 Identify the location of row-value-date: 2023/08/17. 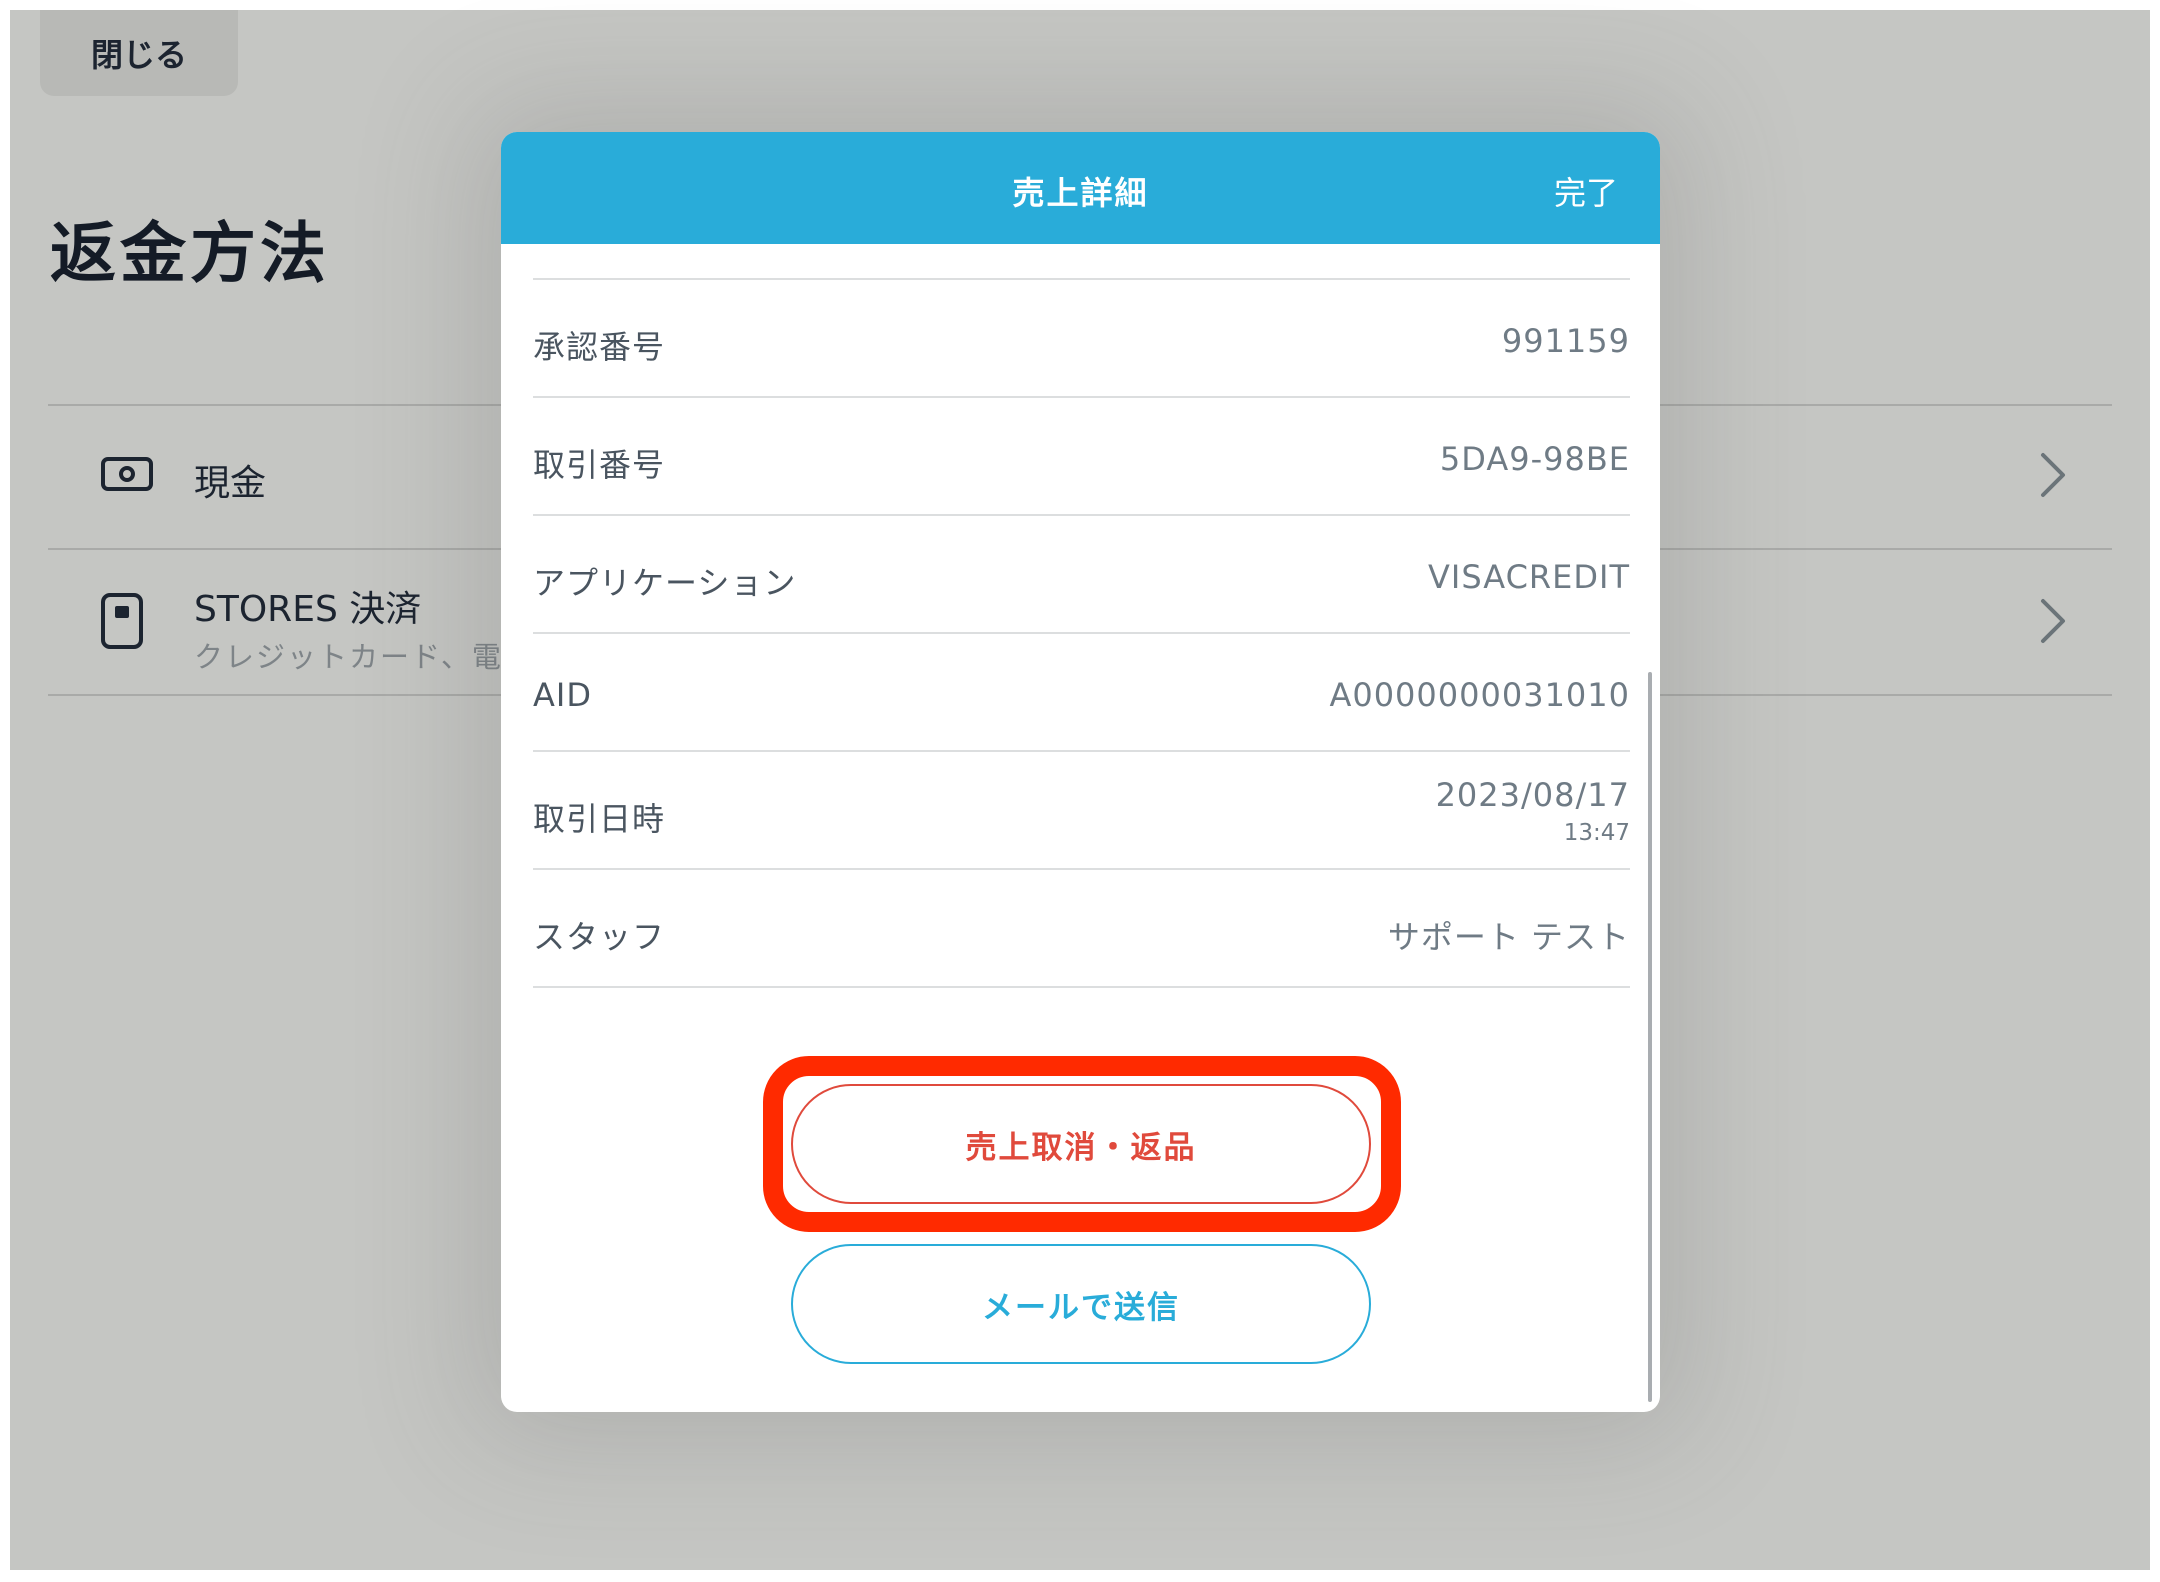
(1532, 795).